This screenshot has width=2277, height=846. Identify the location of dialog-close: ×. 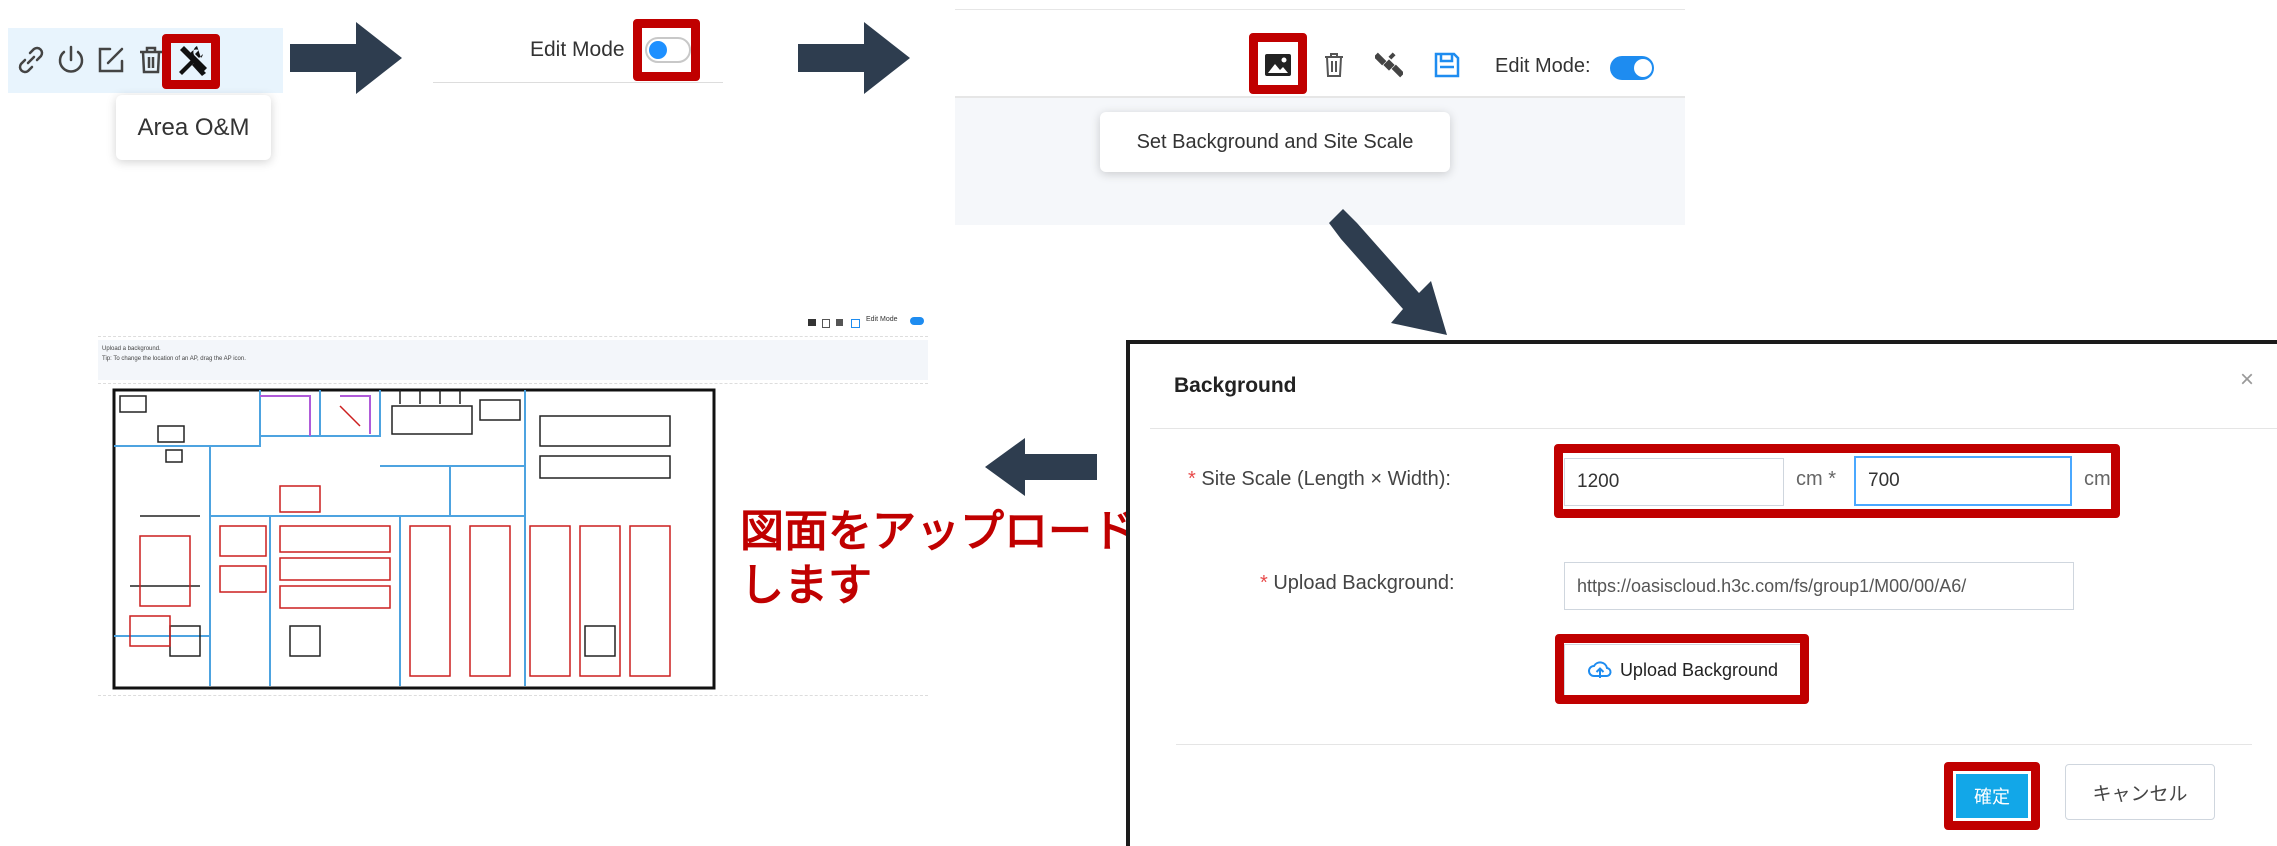
(2247, 380).